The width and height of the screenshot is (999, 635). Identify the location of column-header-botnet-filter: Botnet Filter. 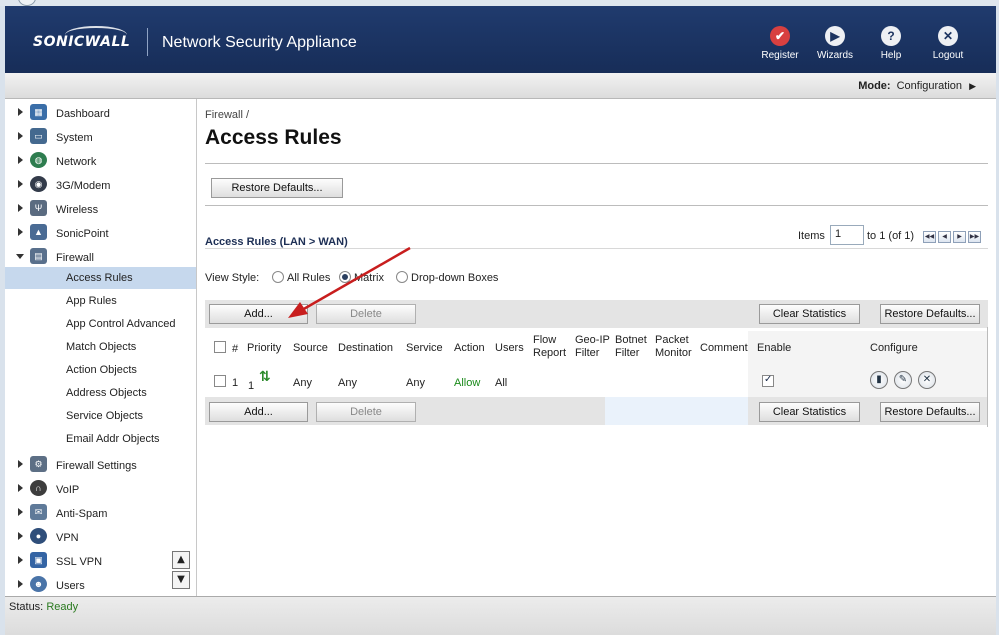
(631, 347).